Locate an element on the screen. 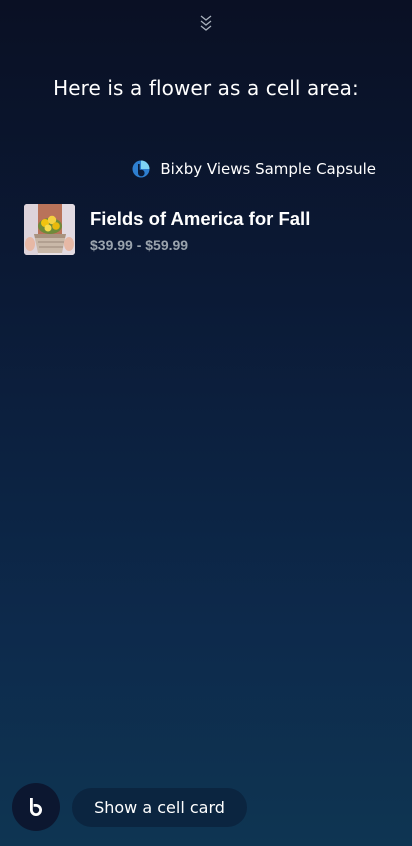  utterance-chip: Show a cell card is located at coordinates (159, 807).